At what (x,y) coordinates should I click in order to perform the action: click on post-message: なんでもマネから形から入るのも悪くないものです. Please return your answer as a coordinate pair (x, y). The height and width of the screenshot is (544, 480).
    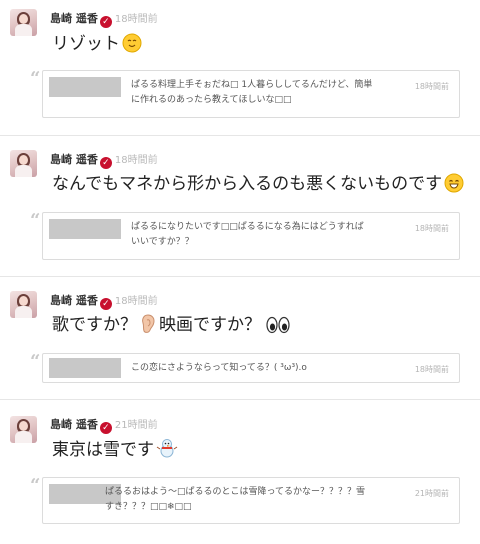
    Looking at the image, I should click on (258, 186).